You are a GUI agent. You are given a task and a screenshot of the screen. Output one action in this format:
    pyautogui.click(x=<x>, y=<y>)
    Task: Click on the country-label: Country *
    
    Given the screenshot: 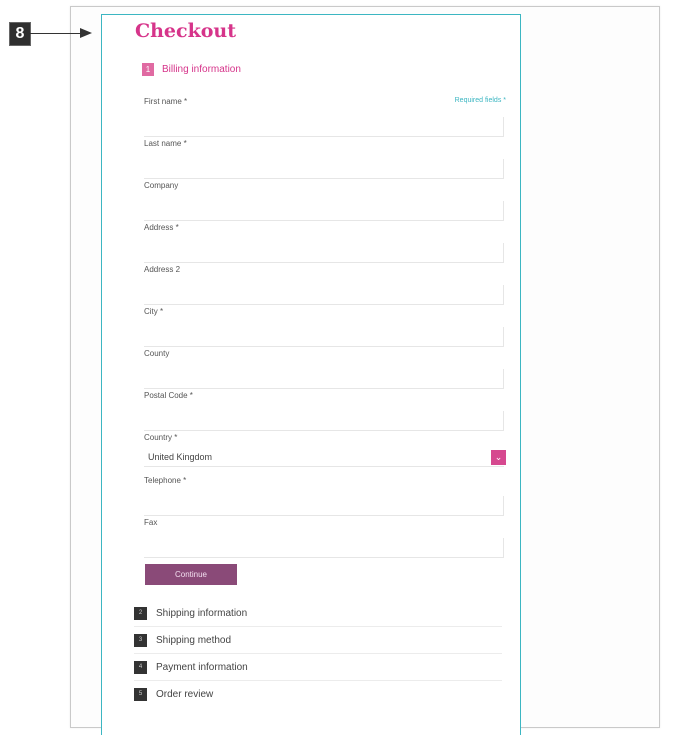 What is the action you would take?
    pyautogui.click(x=161, y=437)
    